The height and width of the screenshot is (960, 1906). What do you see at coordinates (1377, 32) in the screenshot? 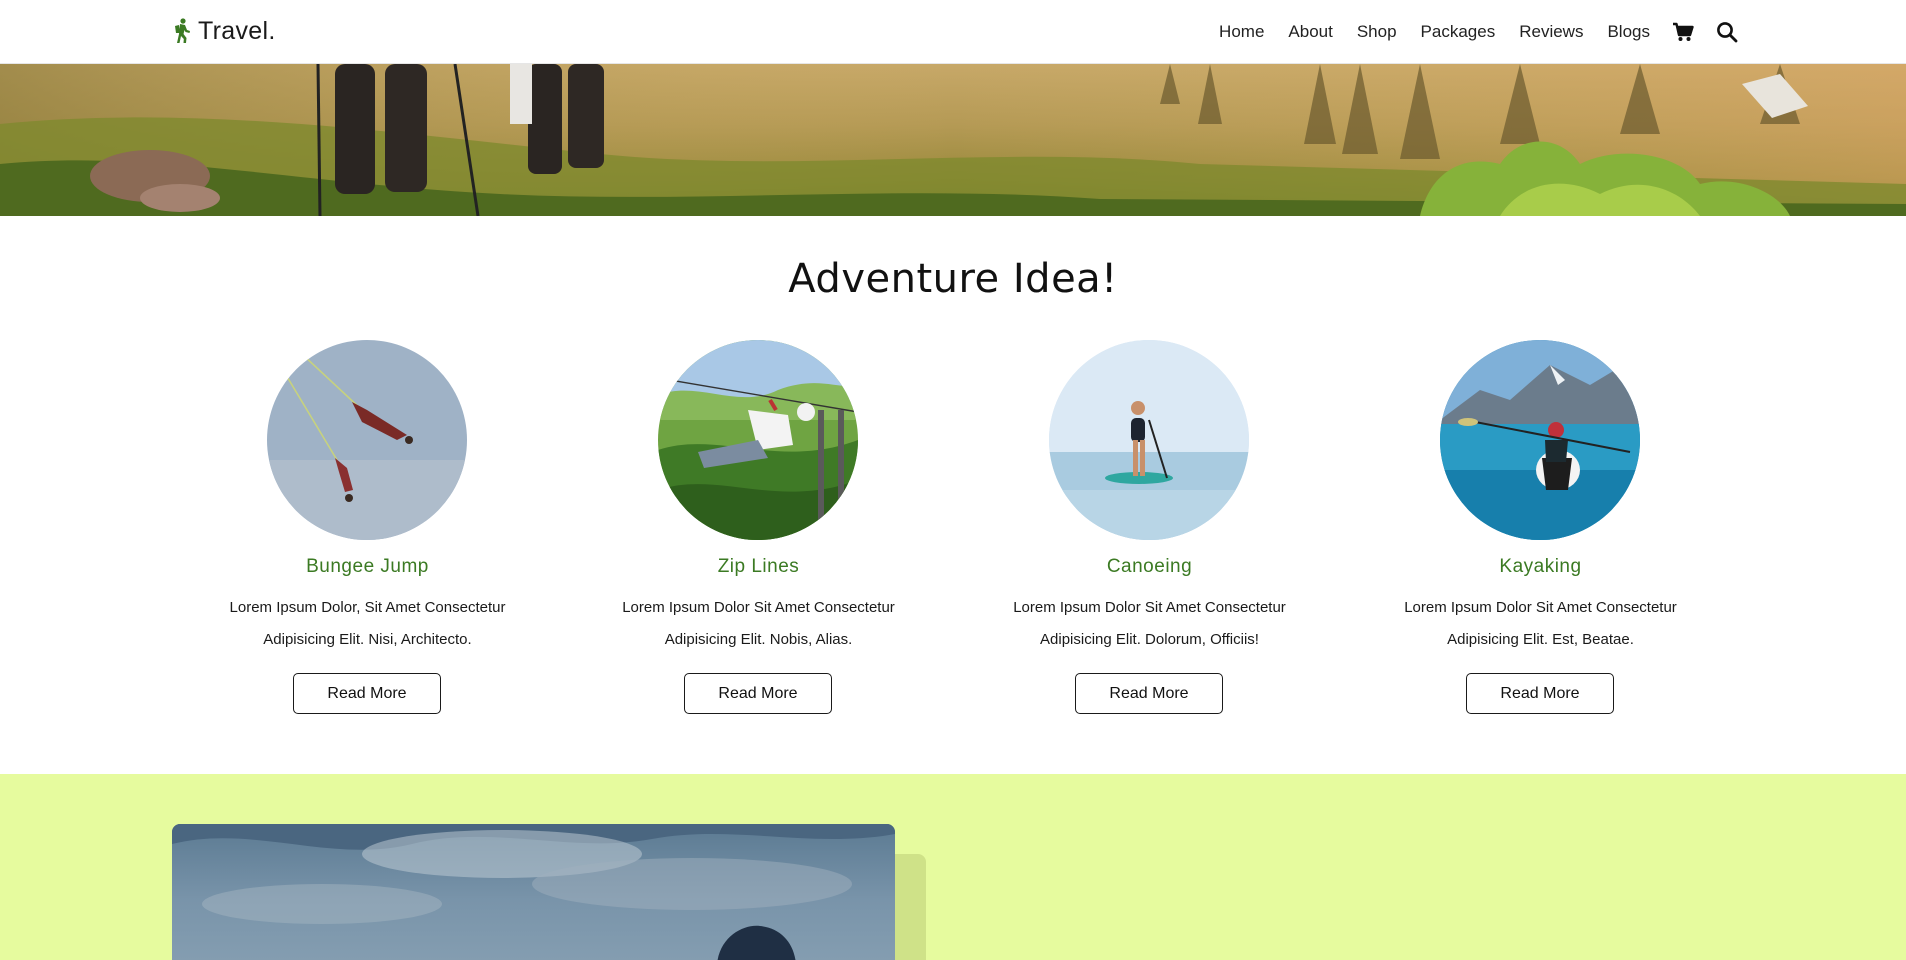
I see `nav-shop: Shop` at bounding box center [1377, 32].